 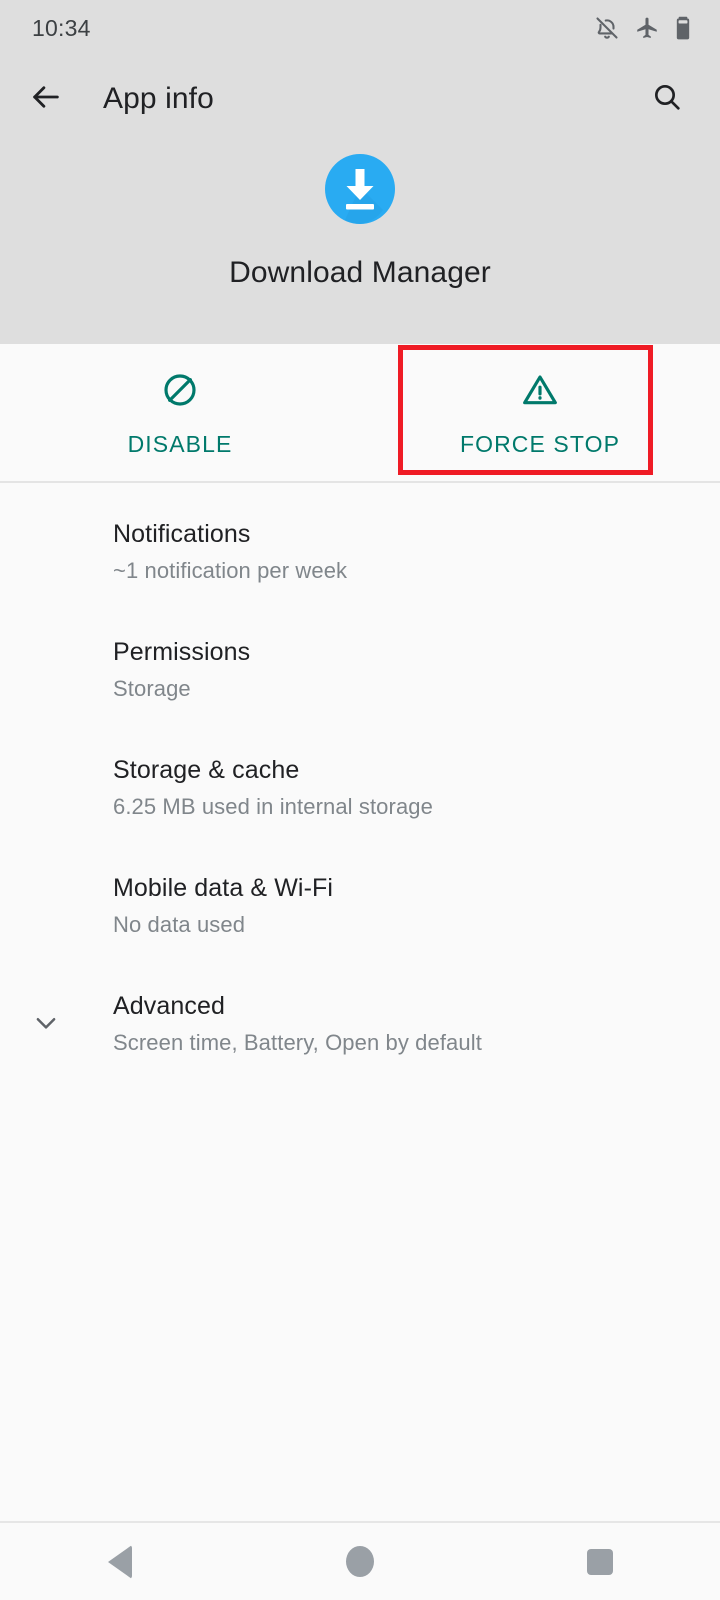 I want to click on back-button, so click(x=46, y=99).